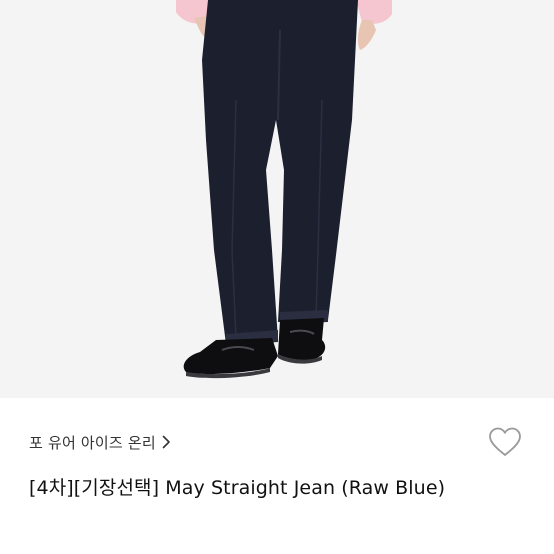 The image size is (554, 554). Describe the element at coordinates (92, 442) in the screenshot. I see `brand-name: 포 유어 아이즈 온리` at that location.